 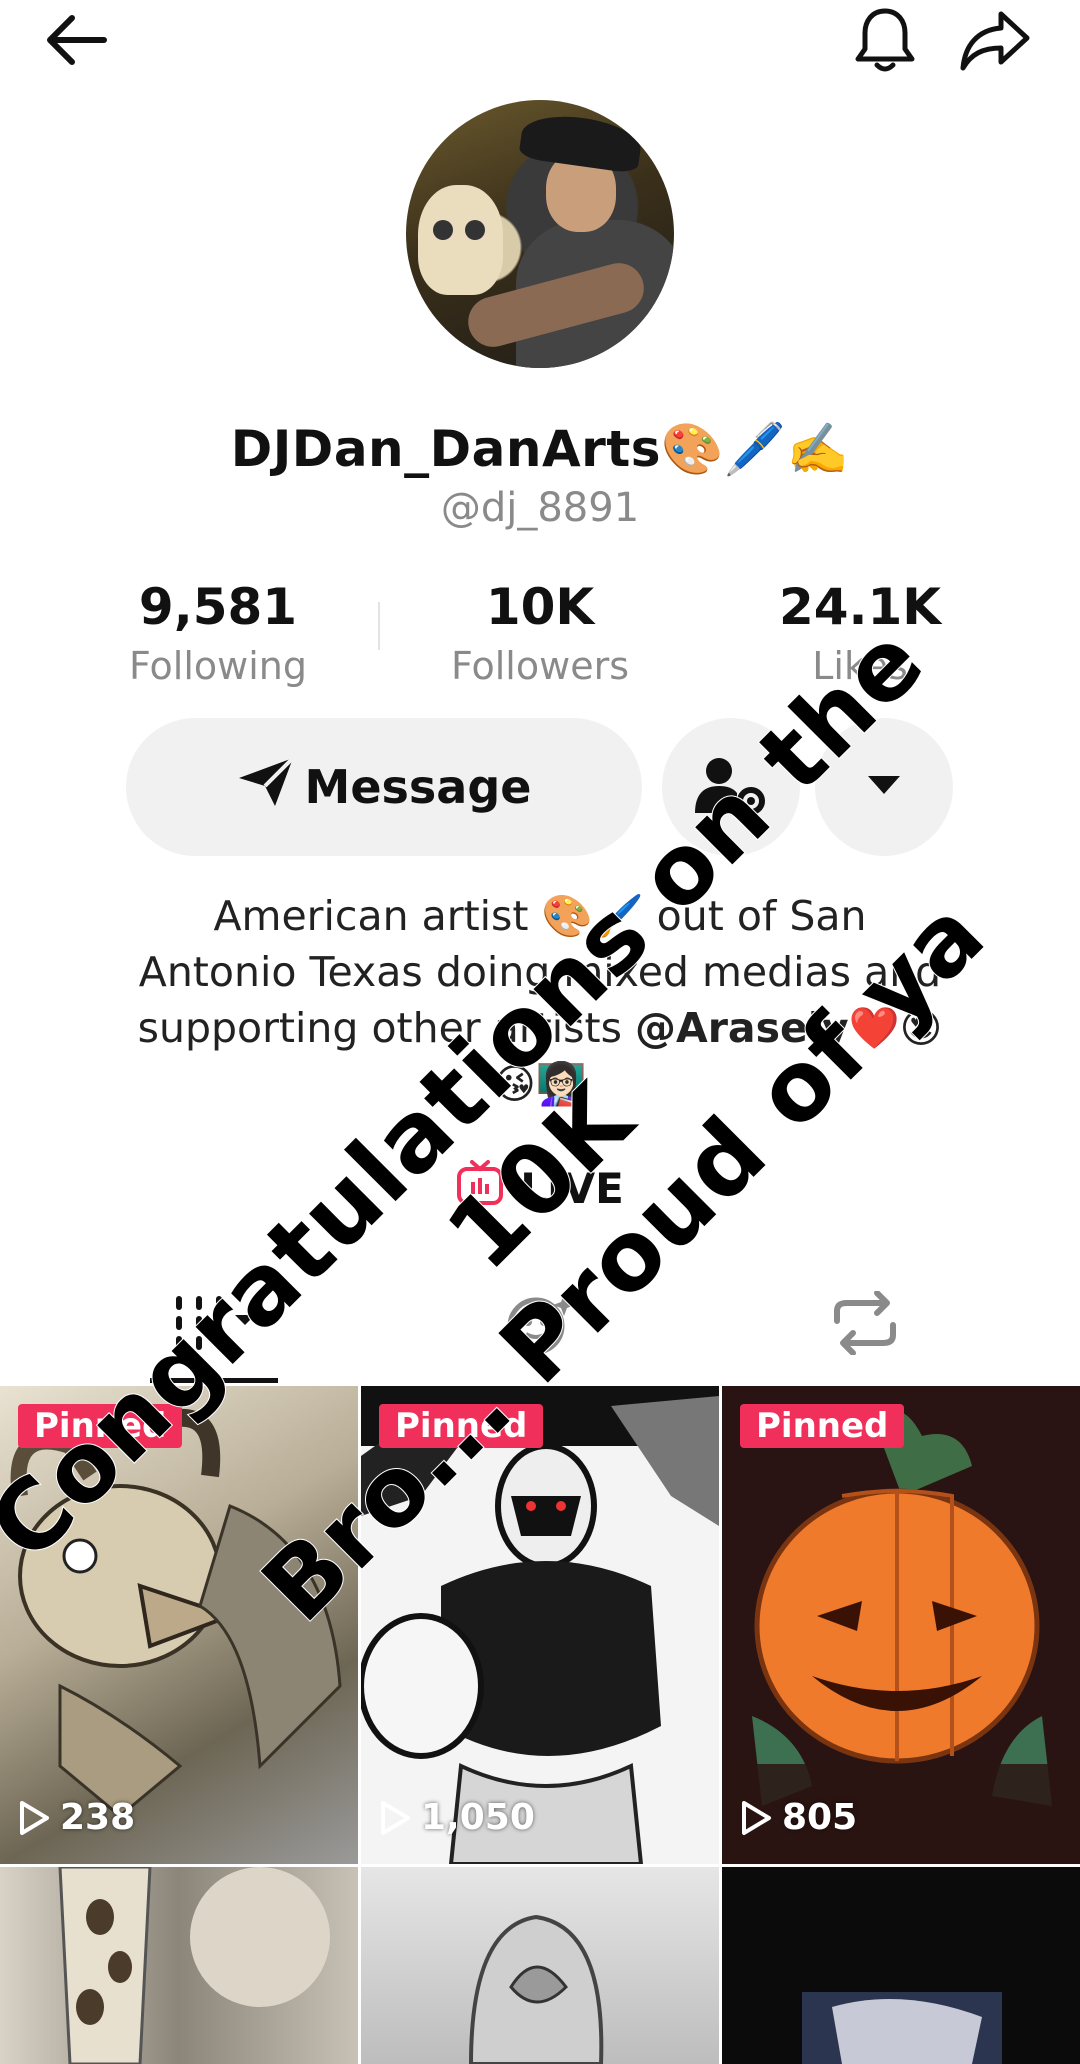 I want to click on repost-arrows-icon, so click(x=865, y=1324).